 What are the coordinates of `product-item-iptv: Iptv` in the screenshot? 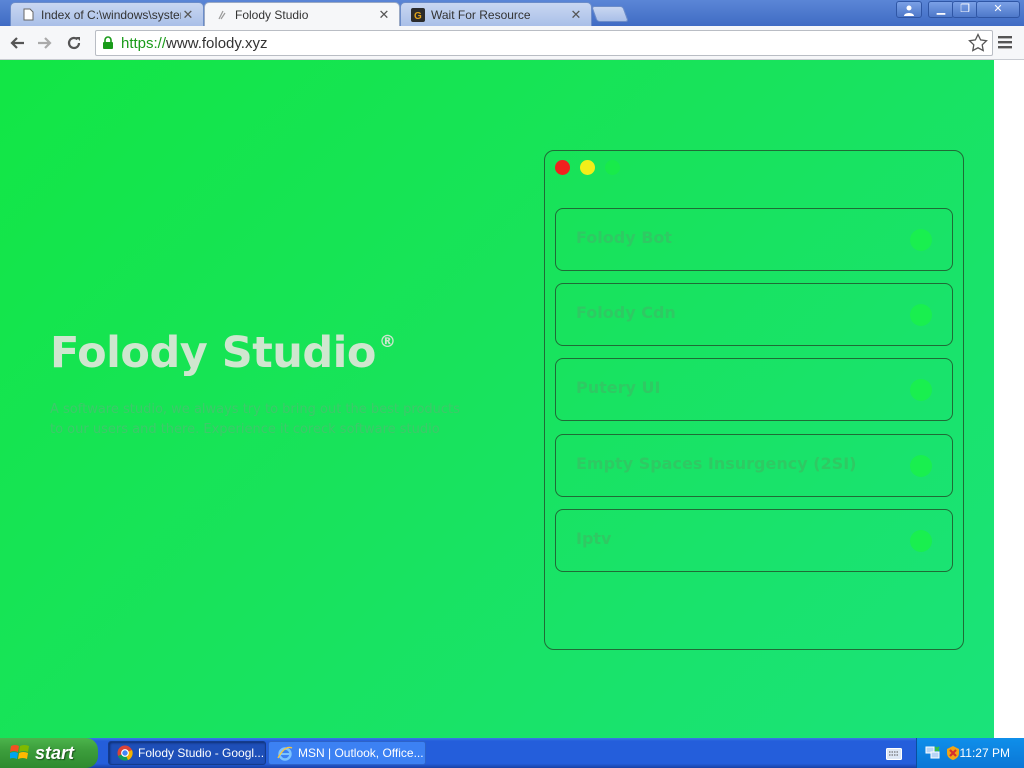 It's located at (754, 540).